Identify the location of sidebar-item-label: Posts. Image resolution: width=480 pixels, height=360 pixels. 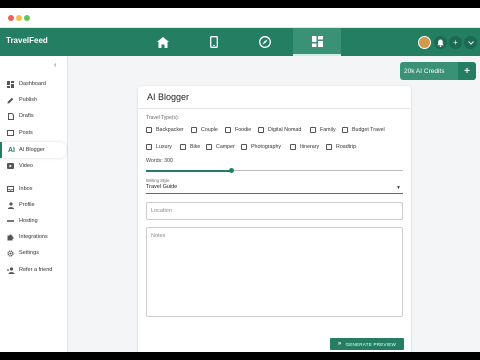
(26, 133).